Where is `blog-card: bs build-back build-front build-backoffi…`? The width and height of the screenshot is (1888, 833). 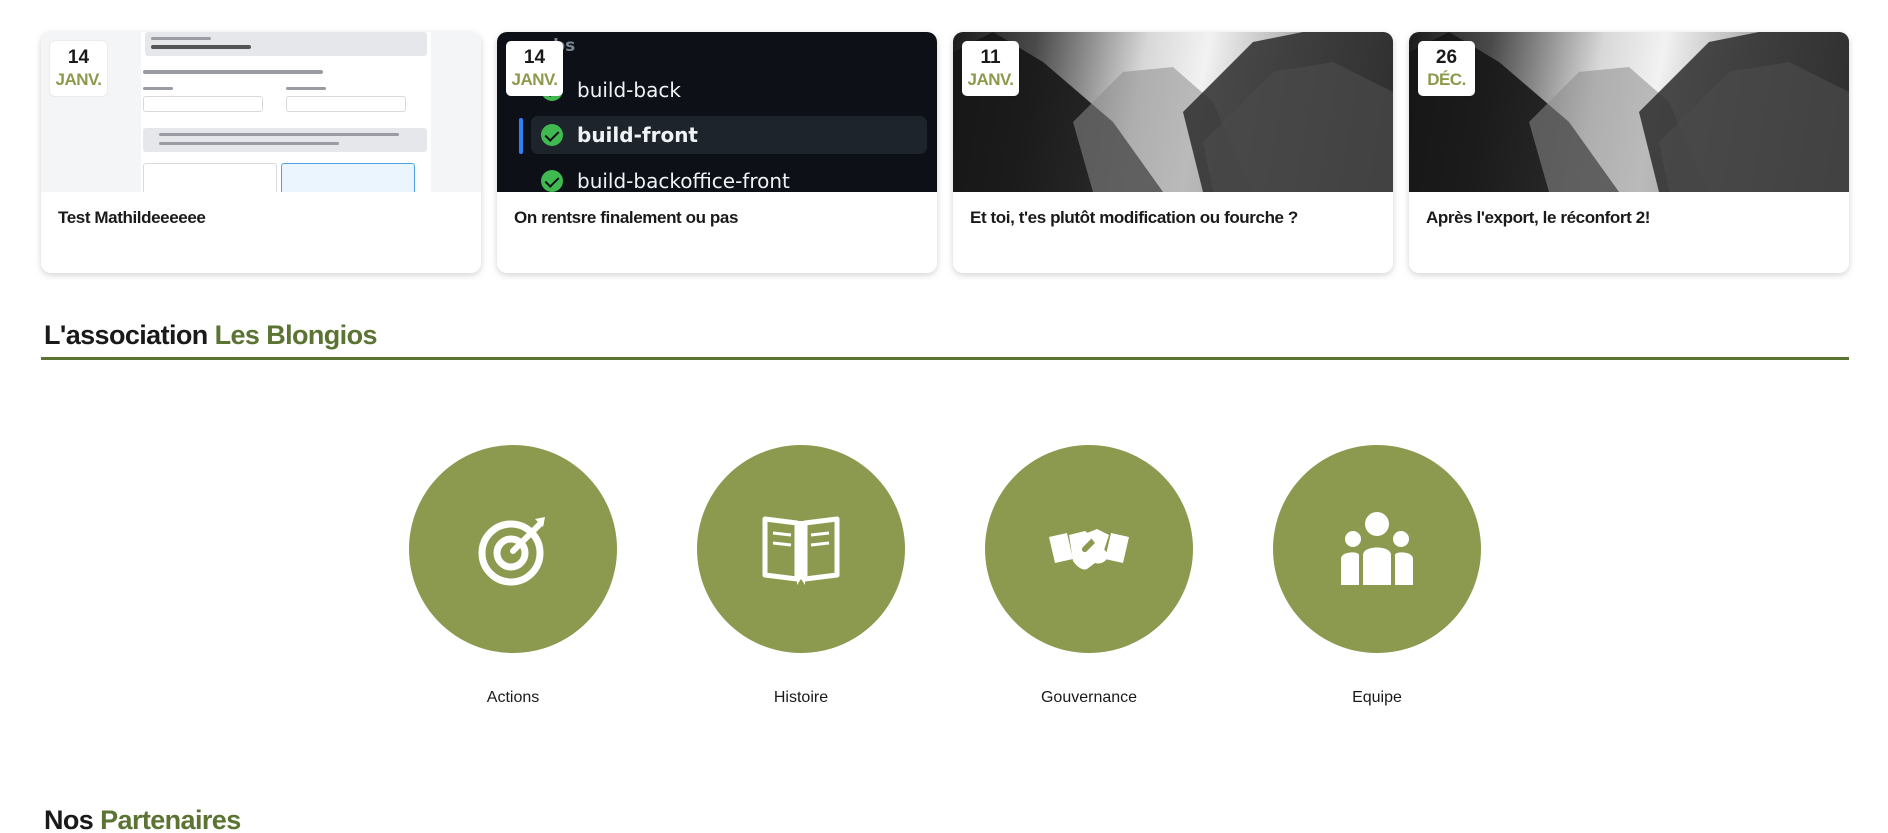
blog-card: bs build-back build-front build-backoffi… is located at coordinates (717, 152).